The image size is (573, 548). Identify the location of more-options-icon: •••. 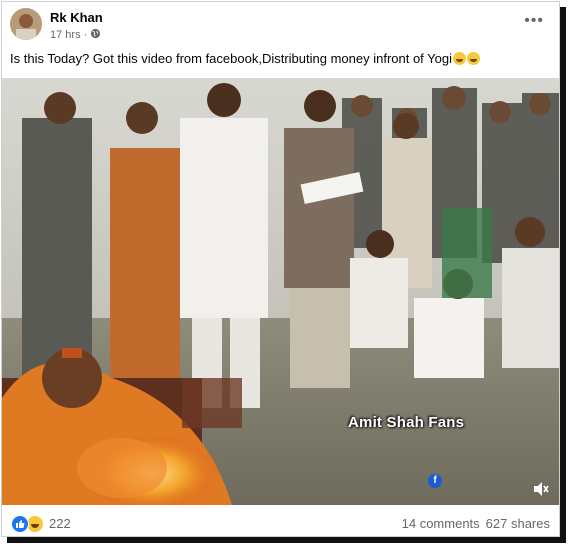
(534, 21).